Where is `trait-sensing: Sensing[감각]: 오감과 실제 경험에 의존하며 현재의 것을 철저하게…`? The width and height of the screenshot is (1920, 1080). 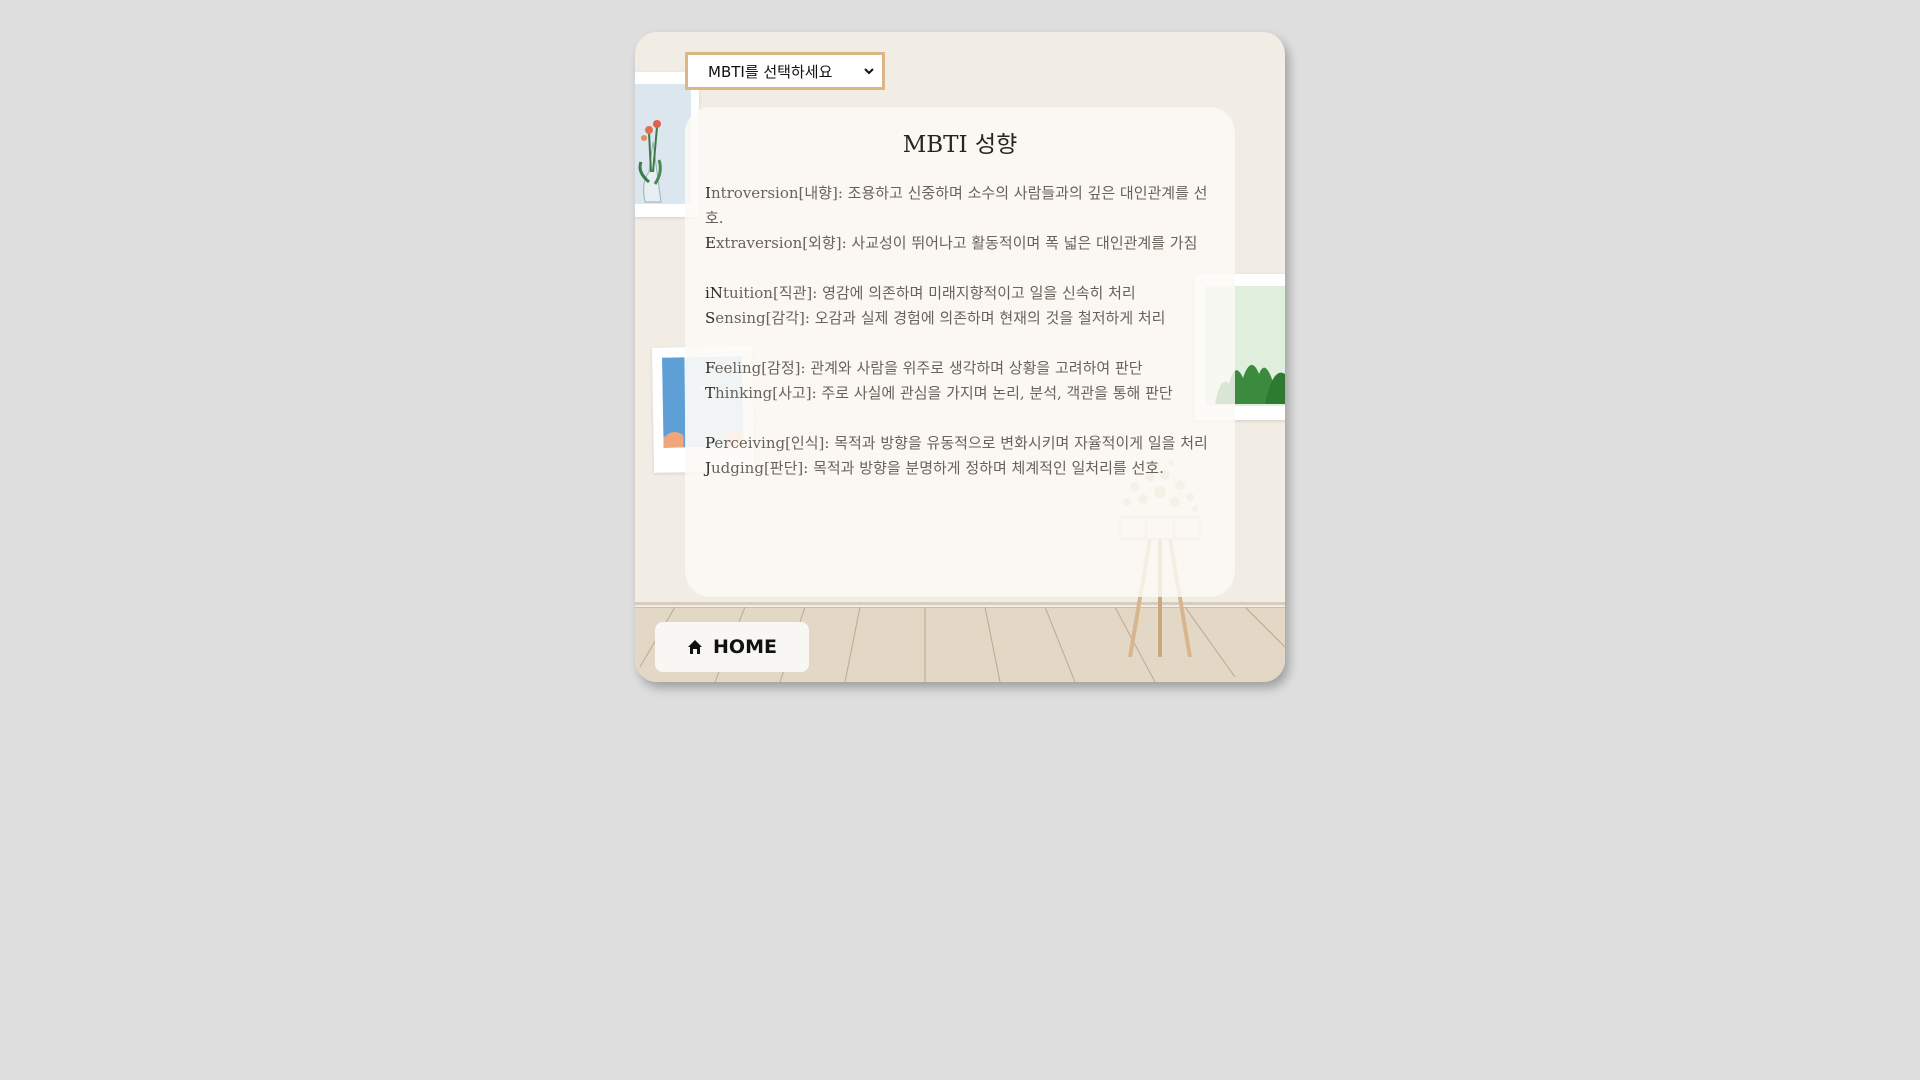 trait-sensing: Sensing[감각]: 오감과 실제 경험에 의존하며 현재의 것을 철저하게… is located at coordinates (935, 318).